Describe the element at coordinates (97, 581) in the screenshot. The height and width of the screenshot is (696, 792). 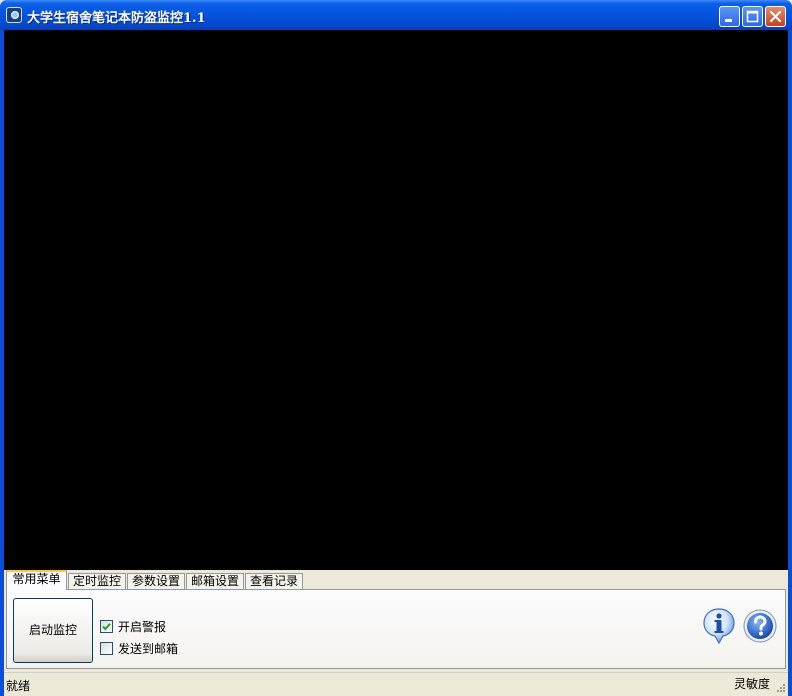
I see `tab-timed-monitor: 定时监控` at that location.